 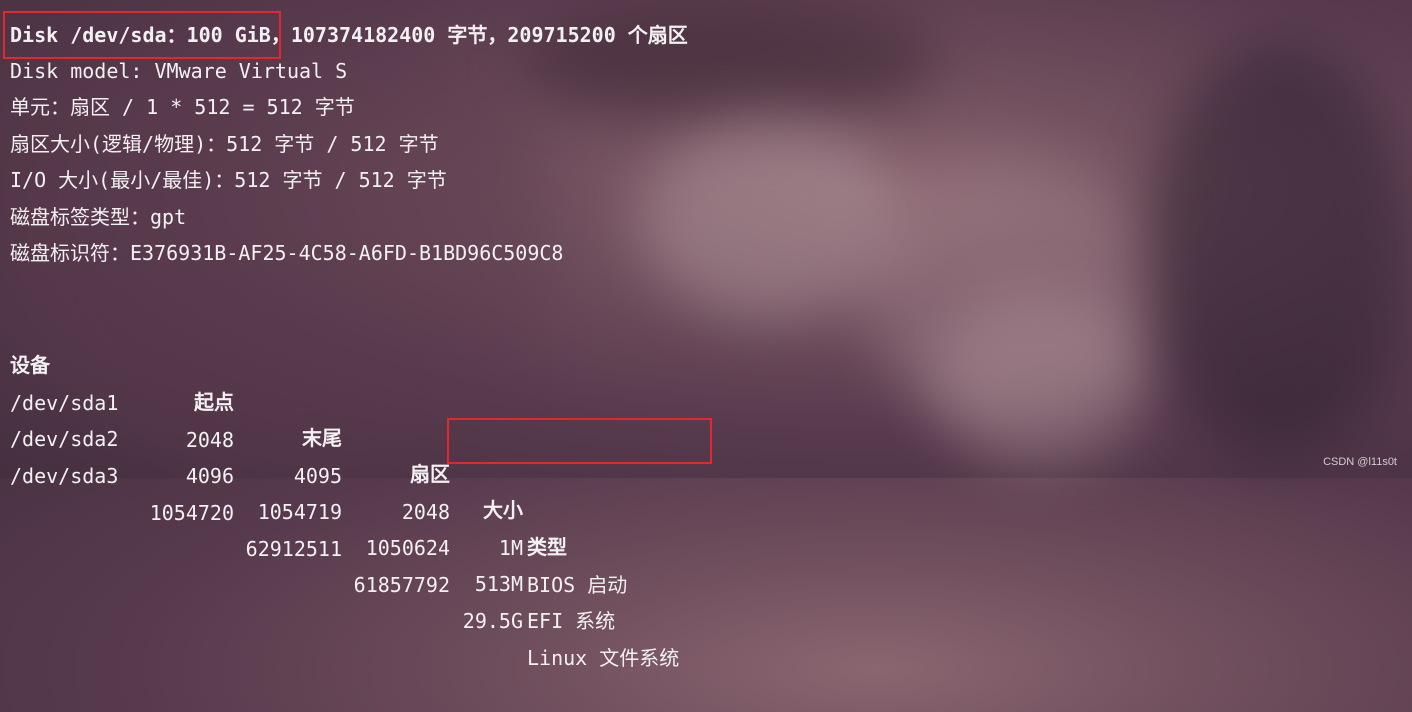 What do you see at coordinates (191, 512) in the screenshot?
I see `row-start: 1054720` at bounding box center [191, 512].